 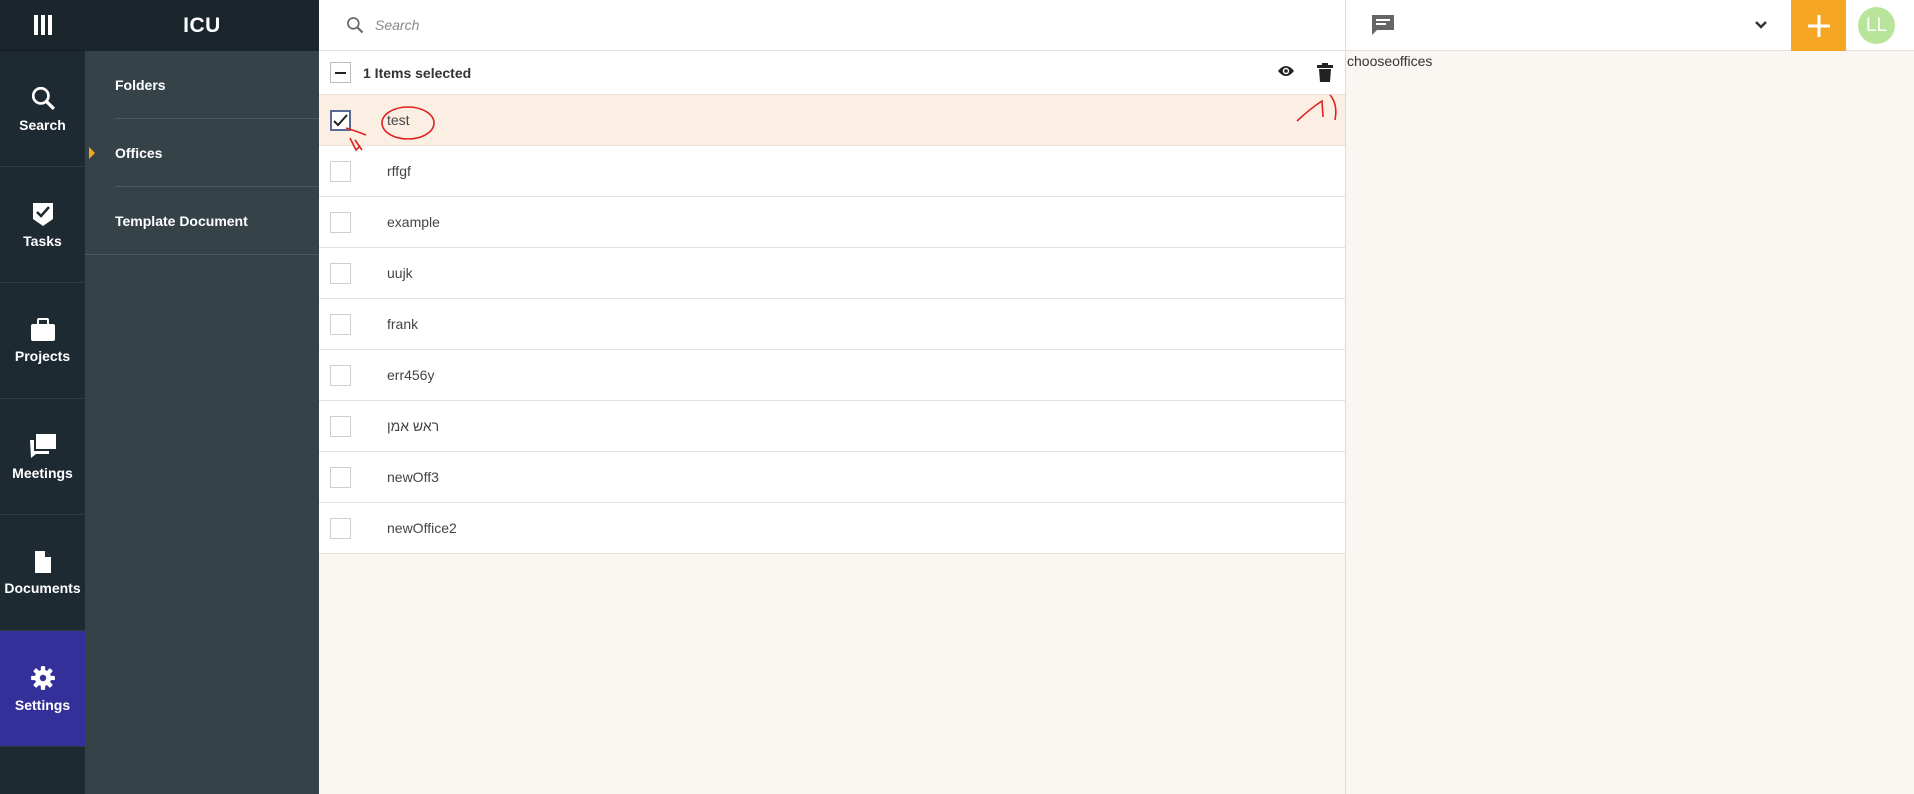 I want to click on nav-documents: Documents, so click(x=42, y=573).